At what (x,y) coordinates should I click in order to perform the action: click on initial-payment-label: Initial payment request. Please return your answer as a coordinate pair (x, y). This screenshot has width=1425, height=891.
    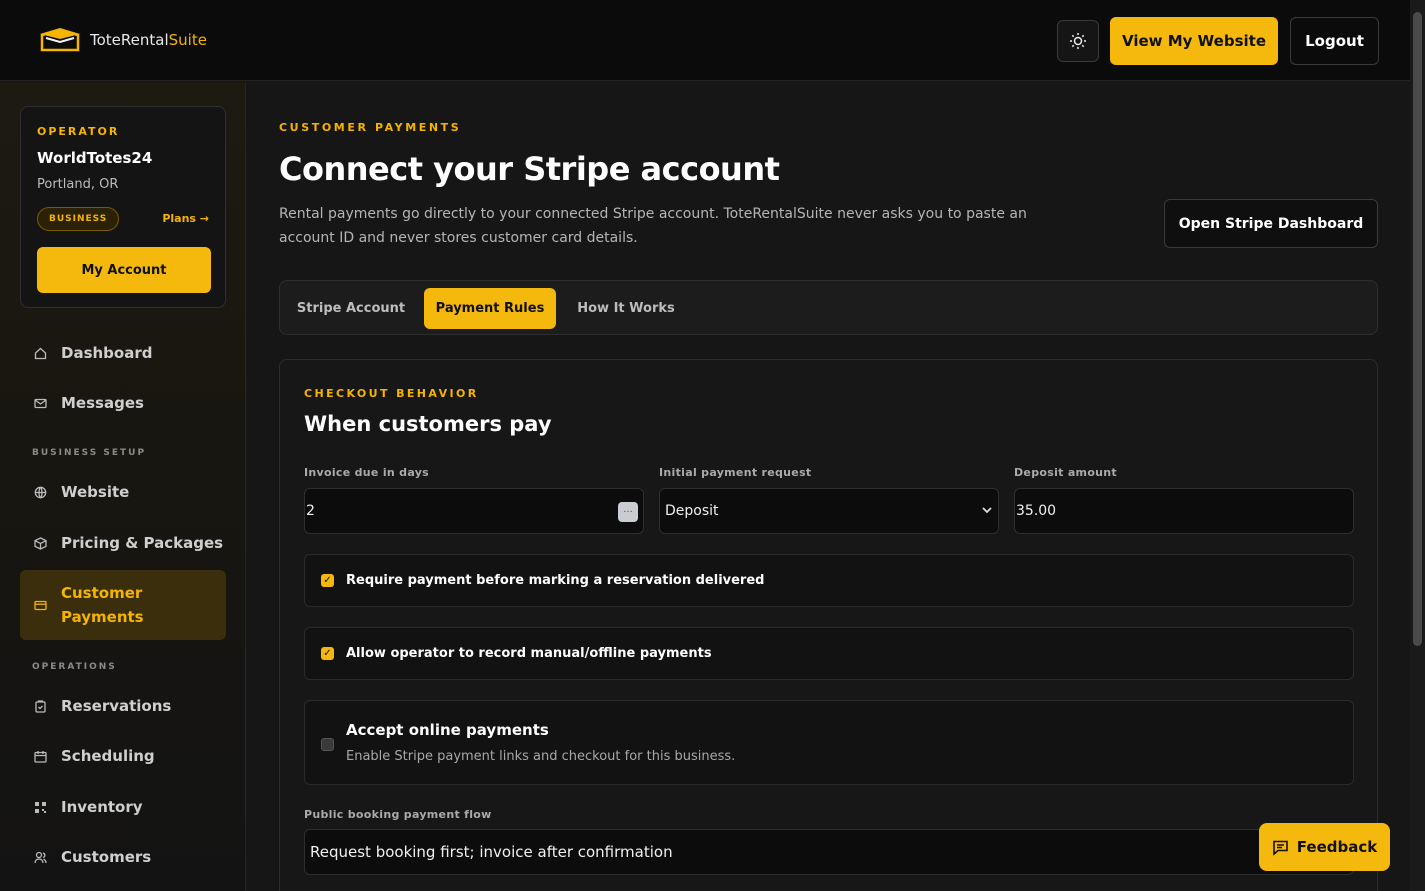
    Looking at the image, I should click on (735, 472).